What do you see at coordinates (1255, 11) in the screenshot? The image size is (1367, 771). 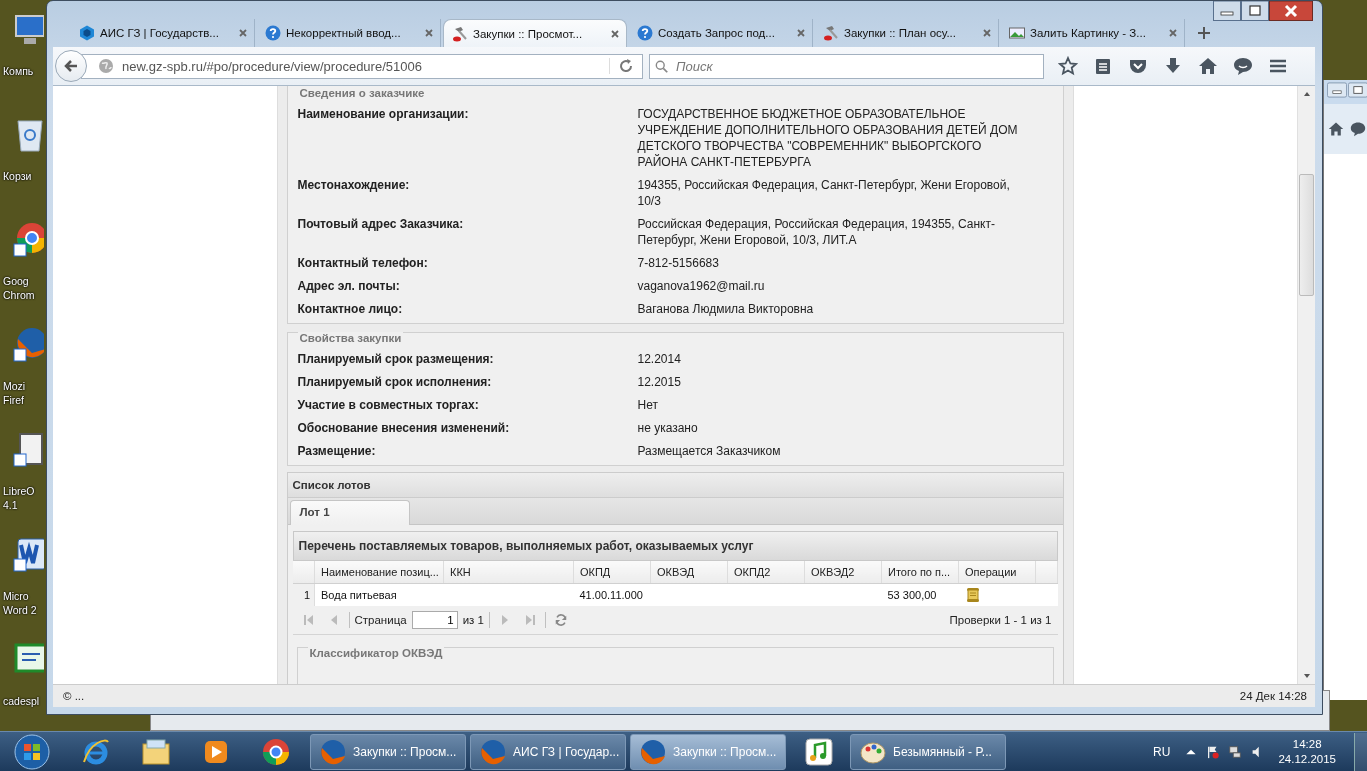 I see `restore-button` at bounding box center [1255, 11].